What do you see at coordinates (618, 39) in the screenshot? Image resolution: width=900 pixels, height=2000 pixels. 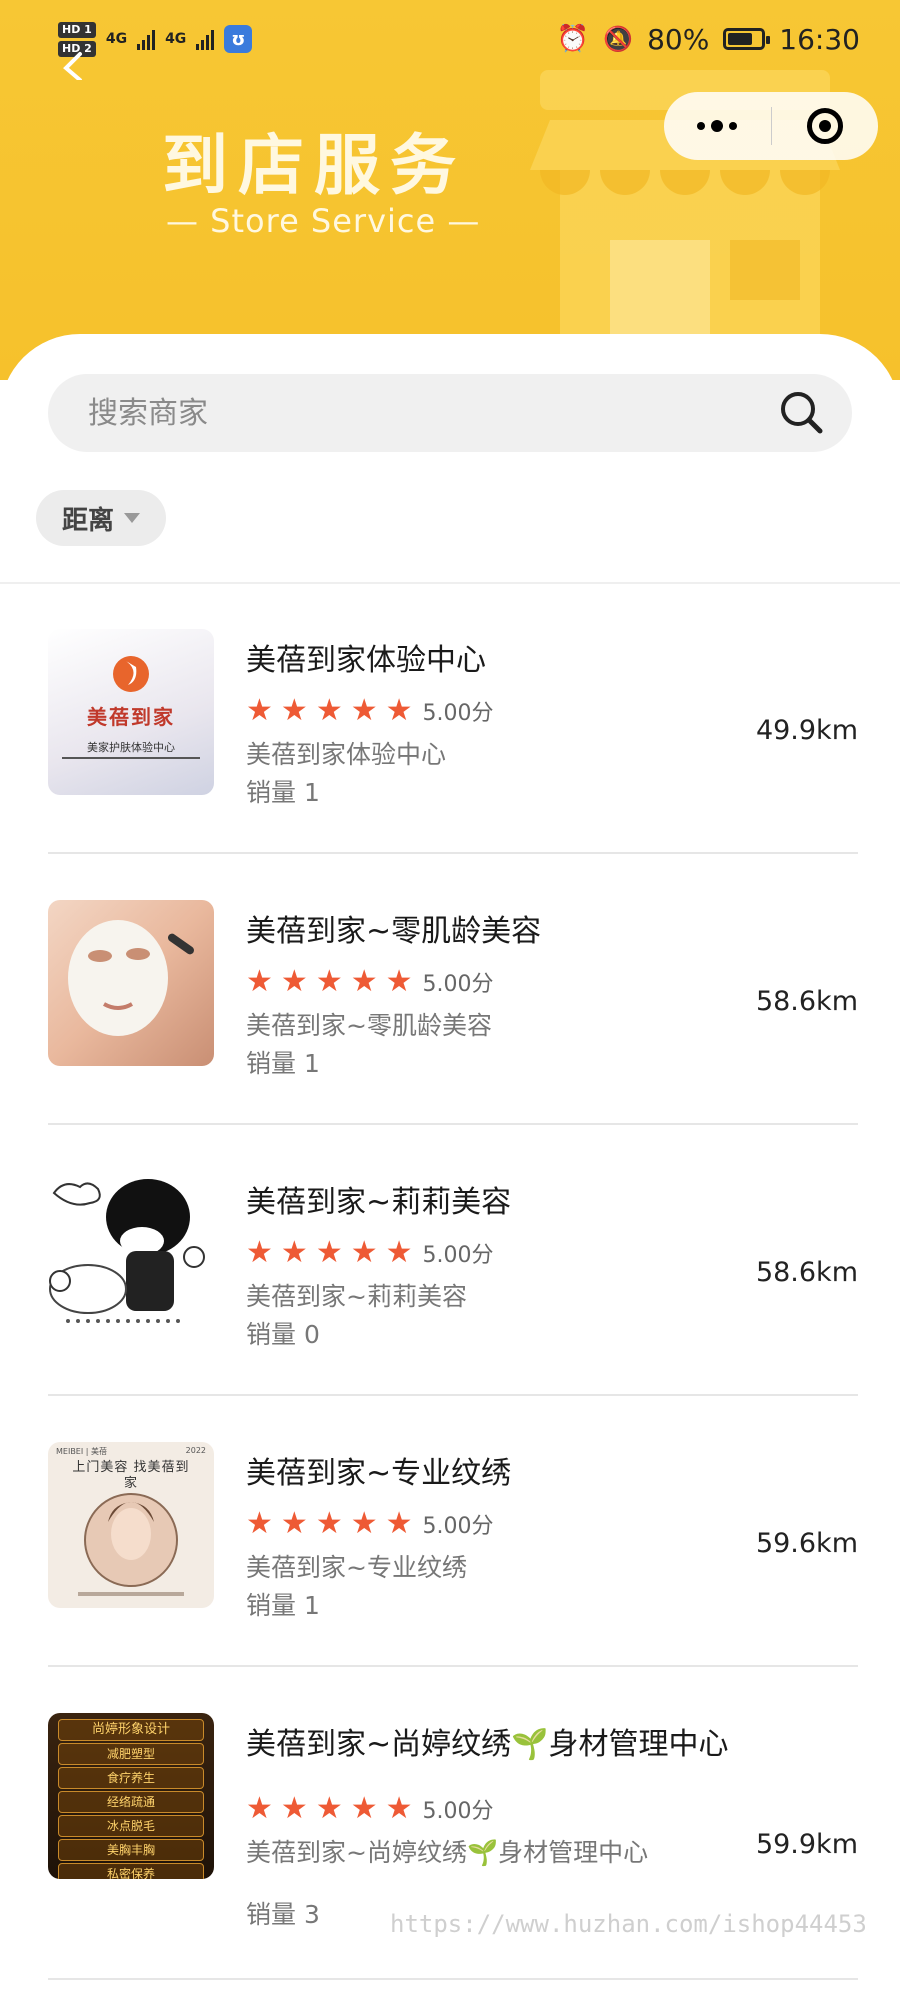 I see `mute-icon: 🔕` at bounding box center [618, 39].